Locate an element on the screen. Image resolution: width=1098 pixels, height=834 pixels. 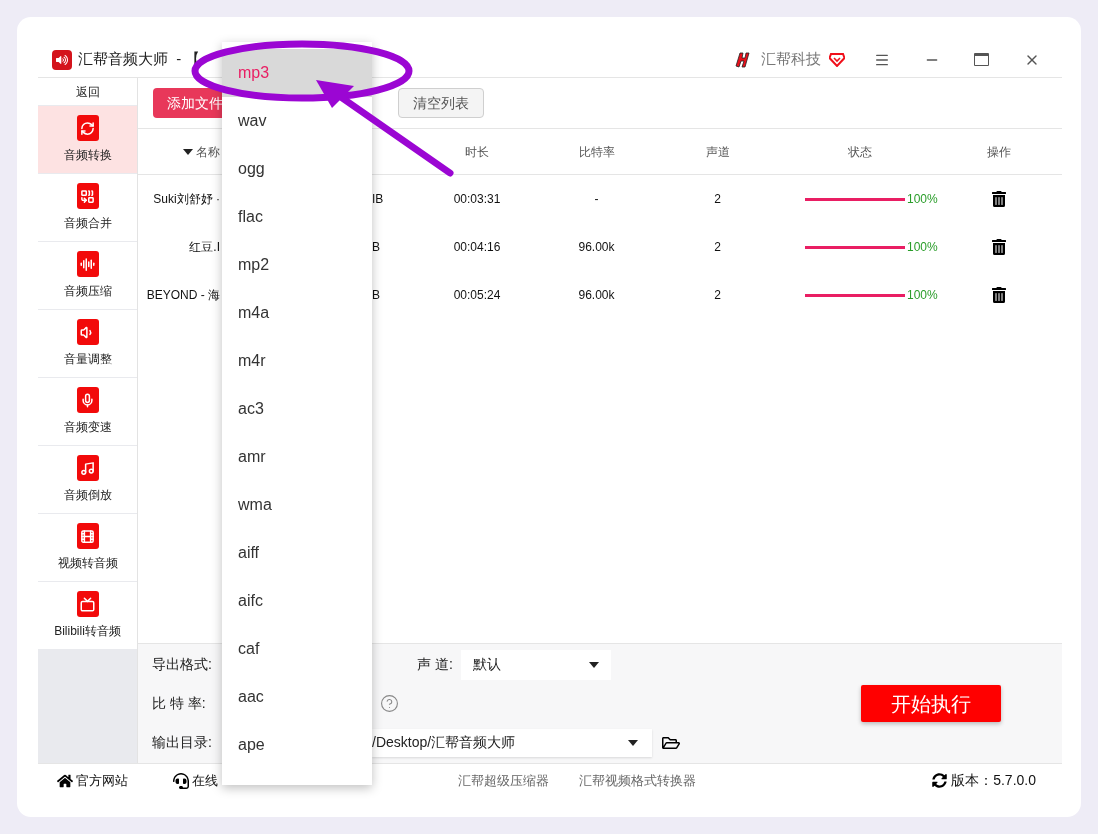
app-logo-icon is located at coordinates (62, 59).